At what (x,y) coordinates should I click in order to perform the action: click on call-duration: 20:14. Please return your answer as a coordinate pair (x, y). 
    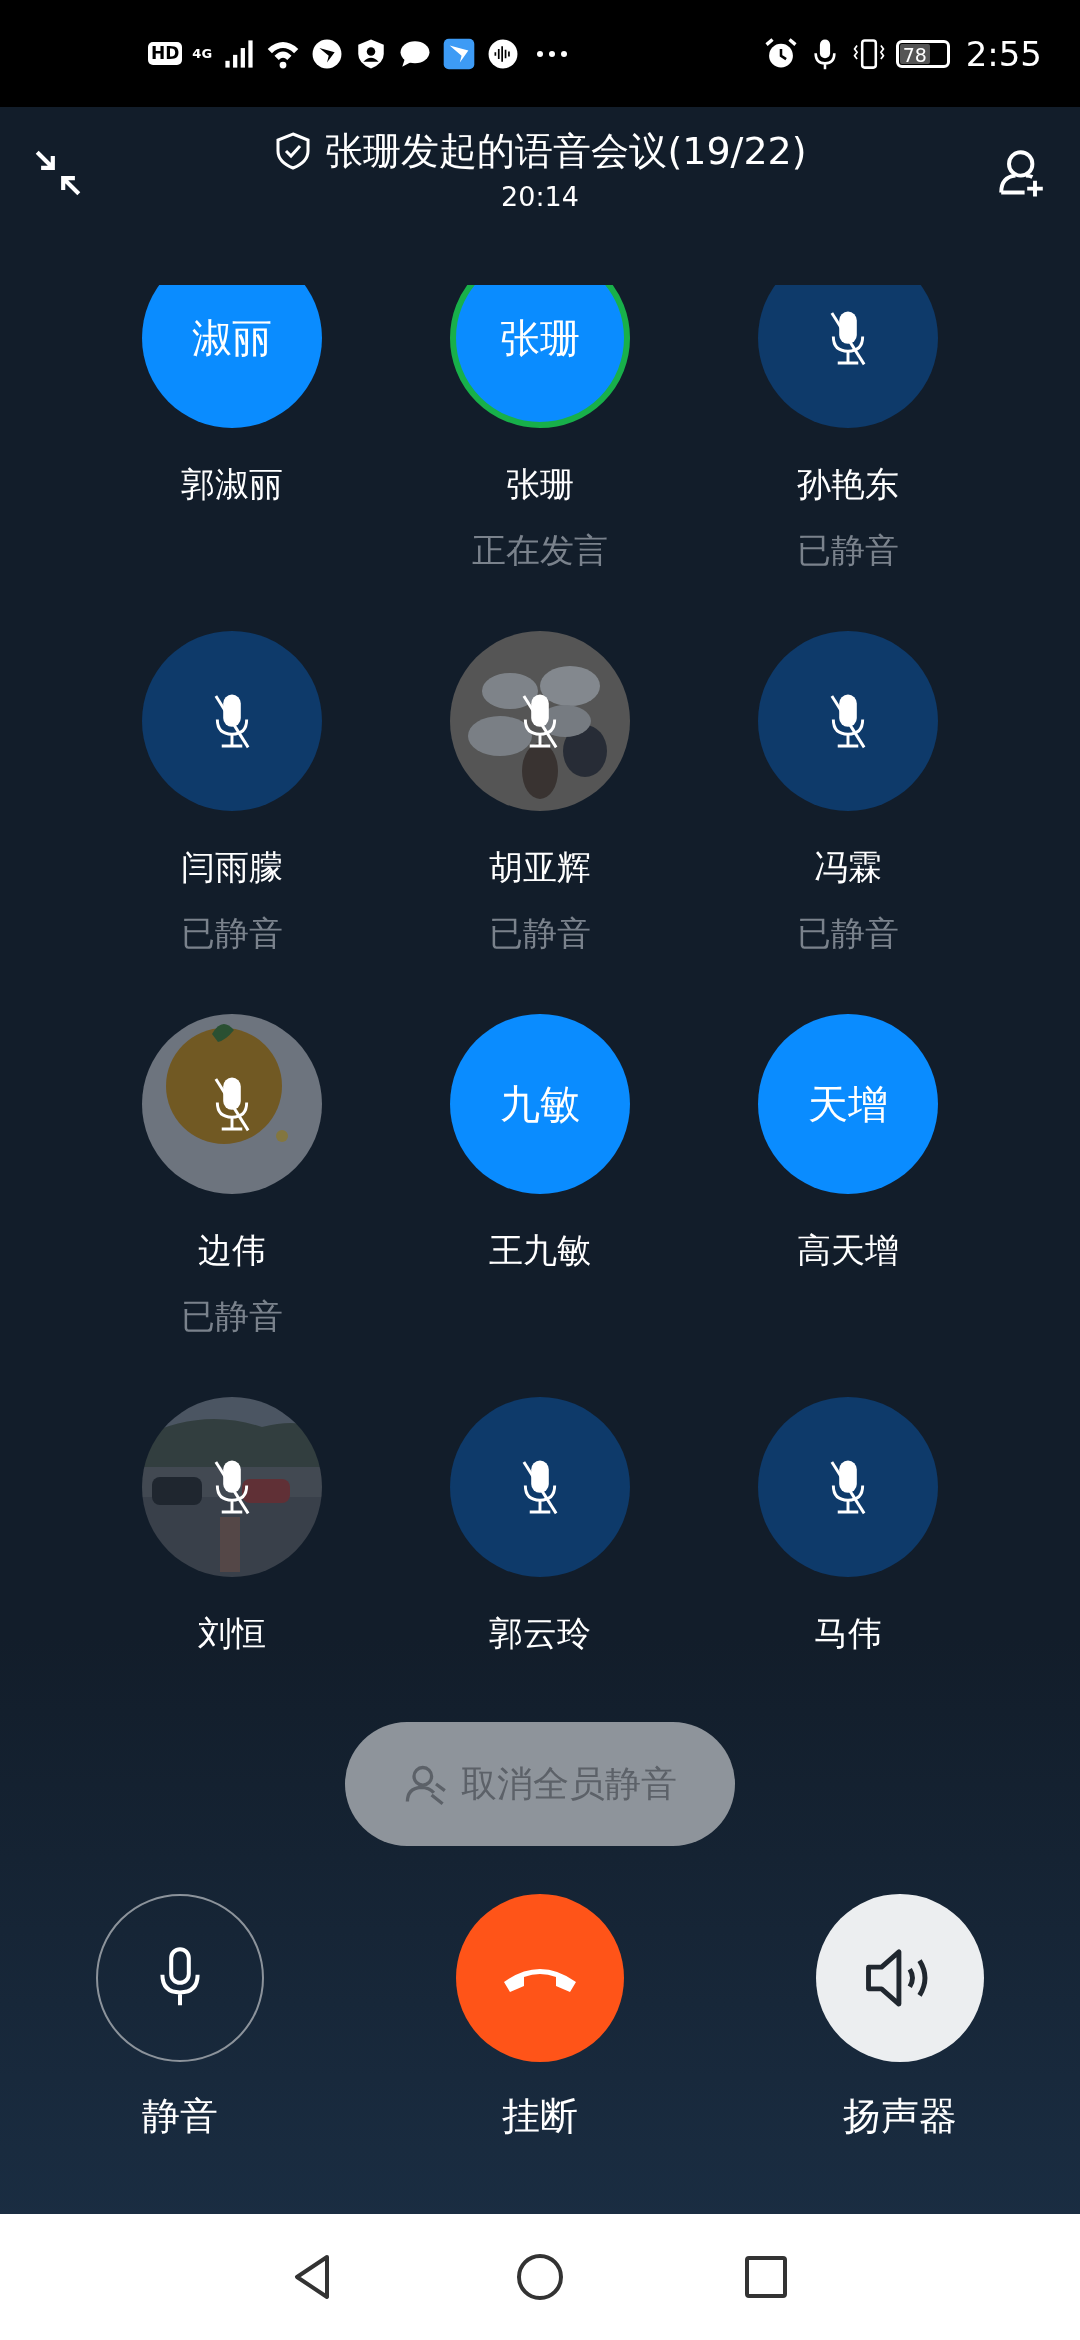
    Looking at the image, I should click on (540, 197).